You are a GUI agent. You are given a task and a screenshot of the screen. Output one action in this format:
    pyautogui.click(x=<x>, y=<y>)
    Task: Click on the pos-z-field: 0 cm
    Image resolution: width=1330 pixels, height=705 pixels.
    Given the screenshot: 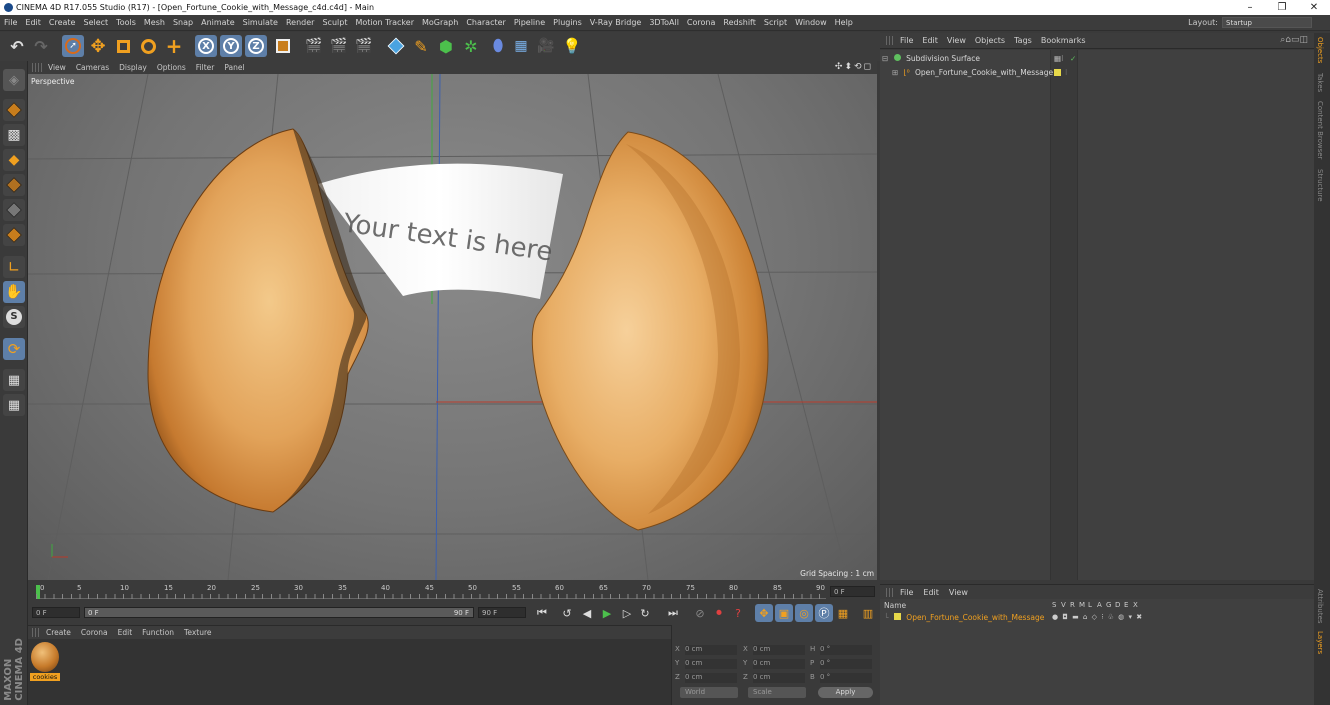 What is the action you would take?
    pyautogui.click(x=711, y=678)
    